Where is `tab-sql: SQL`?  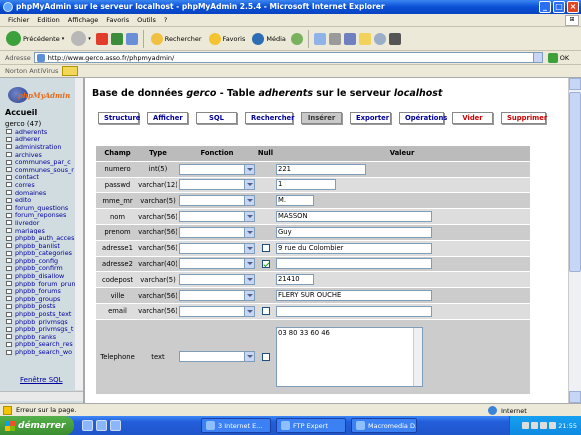
tab-sql: SQL is located at coordinates (216, 118).